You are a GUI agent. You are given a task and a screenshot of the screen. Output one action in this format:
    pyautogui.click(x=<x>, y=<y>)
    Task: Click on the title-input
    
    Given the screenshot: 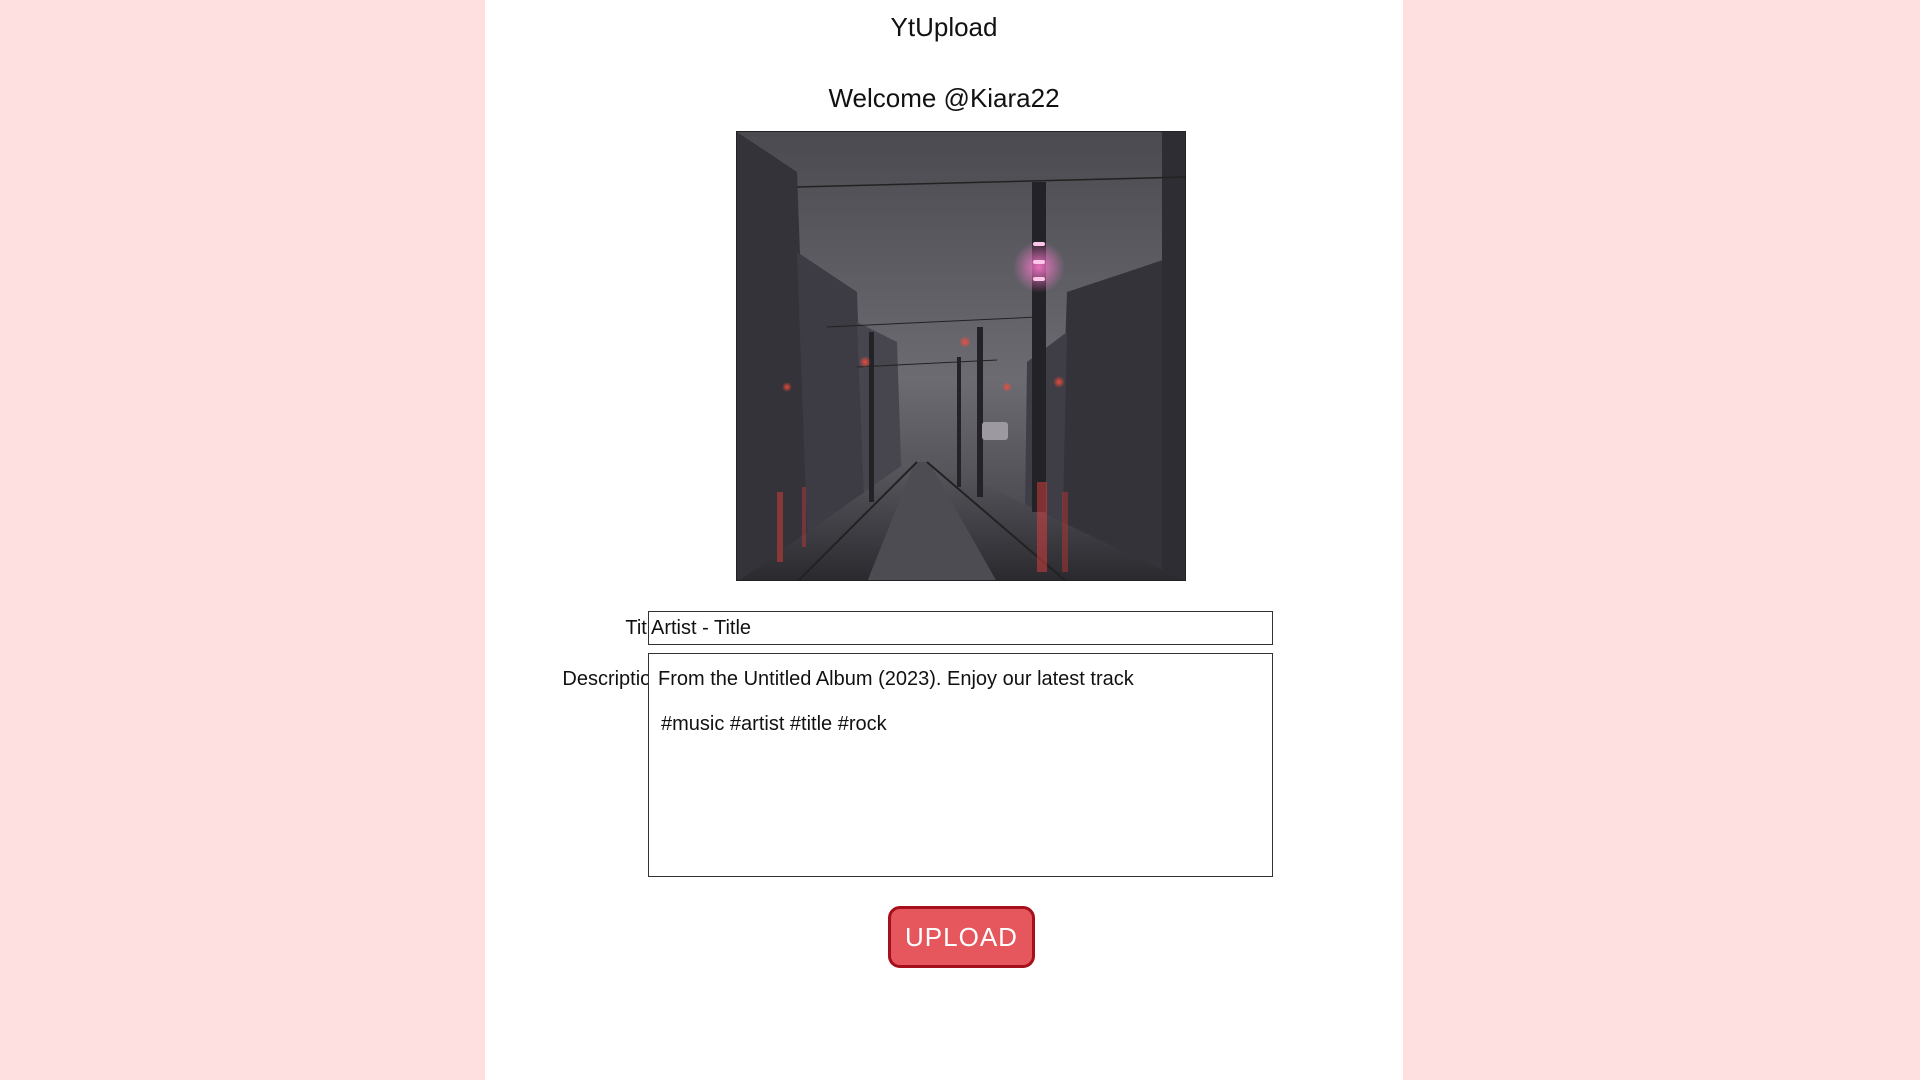 What is the action you would take?
    pyautogui.click(x=960, y=628)
    